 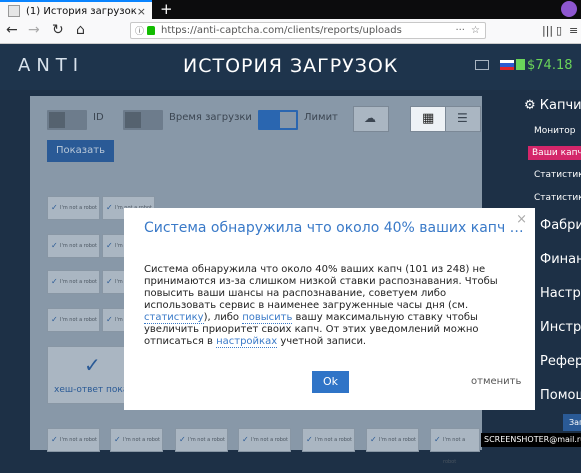 I want to click on id-label: ID, so click(x=98, y=117).